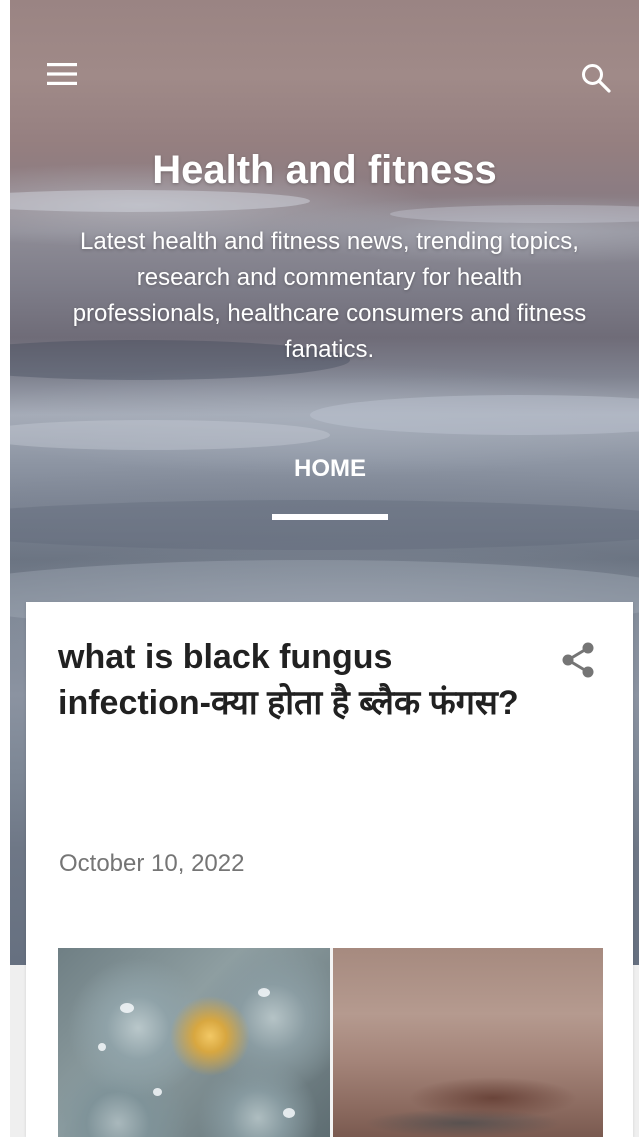 The image size is (639, 1137). I want to click on nav-active-indicator, so click(330, 517).